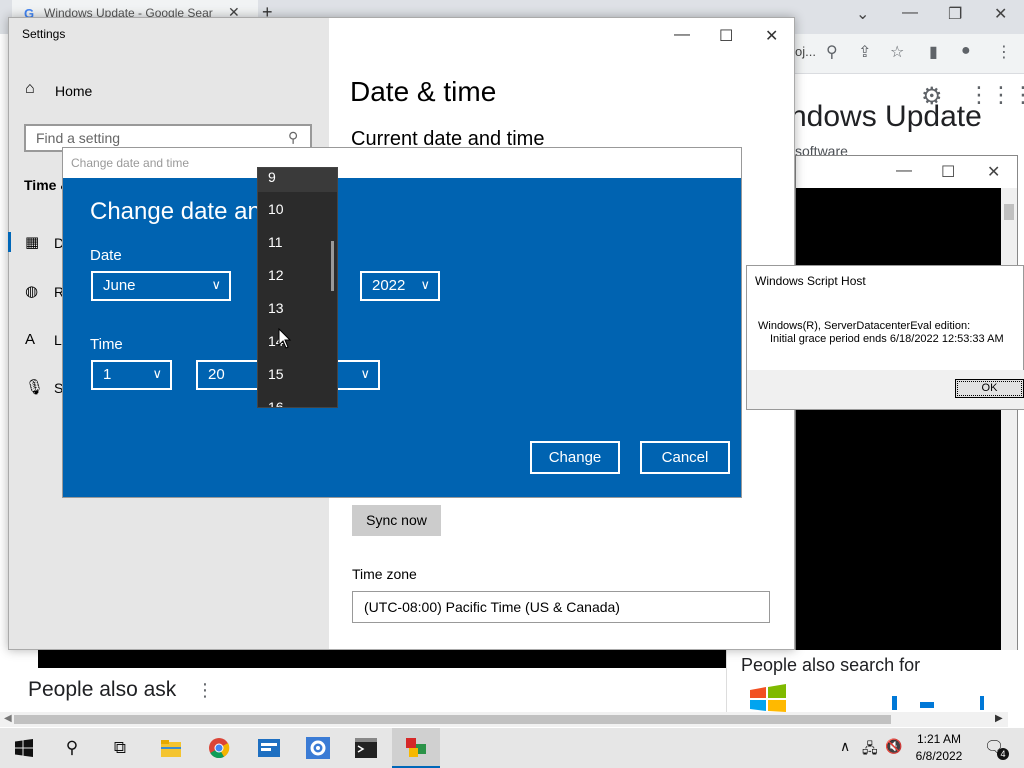 Image resolution: width=1024 pixels, height=768 pixels. I want to click on date-label: Date, so click(106, 255).